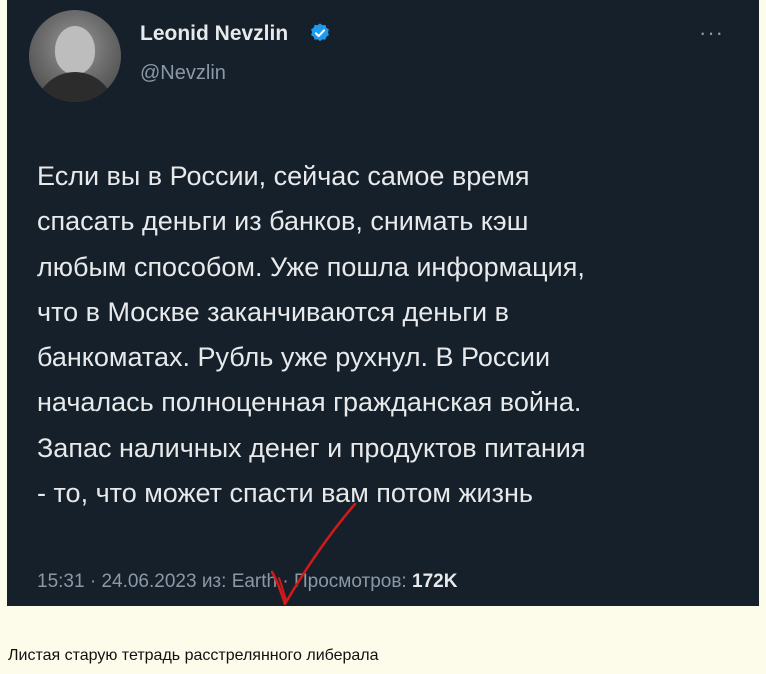 Image resolution: width=766 pixels, height=674 pixels. What do you see at coordinates (273, 311) in the screenshot?
I see `tweet-text-line: что в Москве заканчиваются деньги в` at bounding box center [273, 311].